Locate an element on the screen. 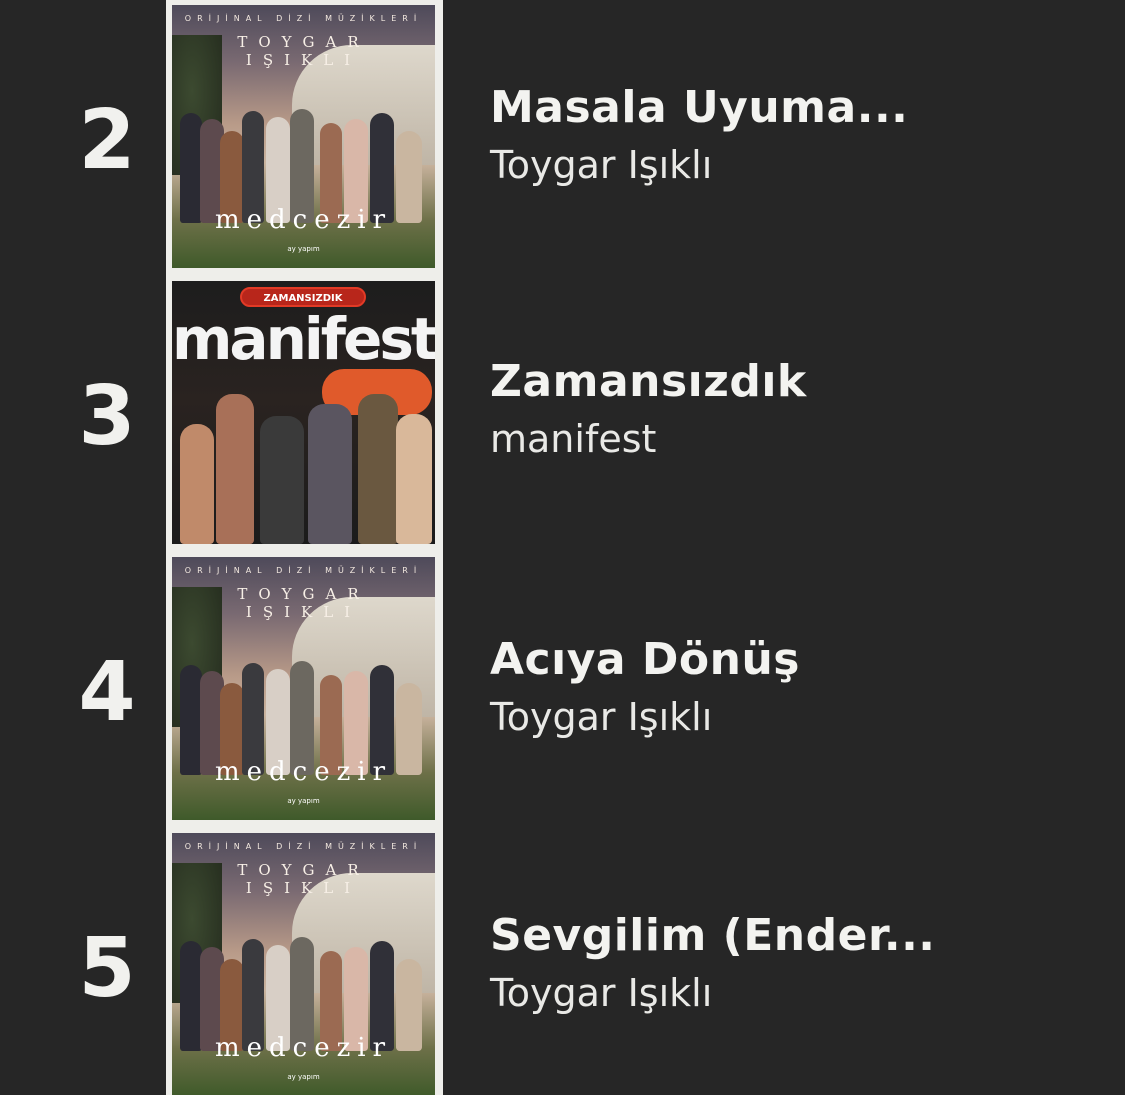 Image resolution: width=1125 pixels, height=1095 pixels. album-art-manifest: ZAMANSIZDIK manifest is located at coordinates (303, 412).